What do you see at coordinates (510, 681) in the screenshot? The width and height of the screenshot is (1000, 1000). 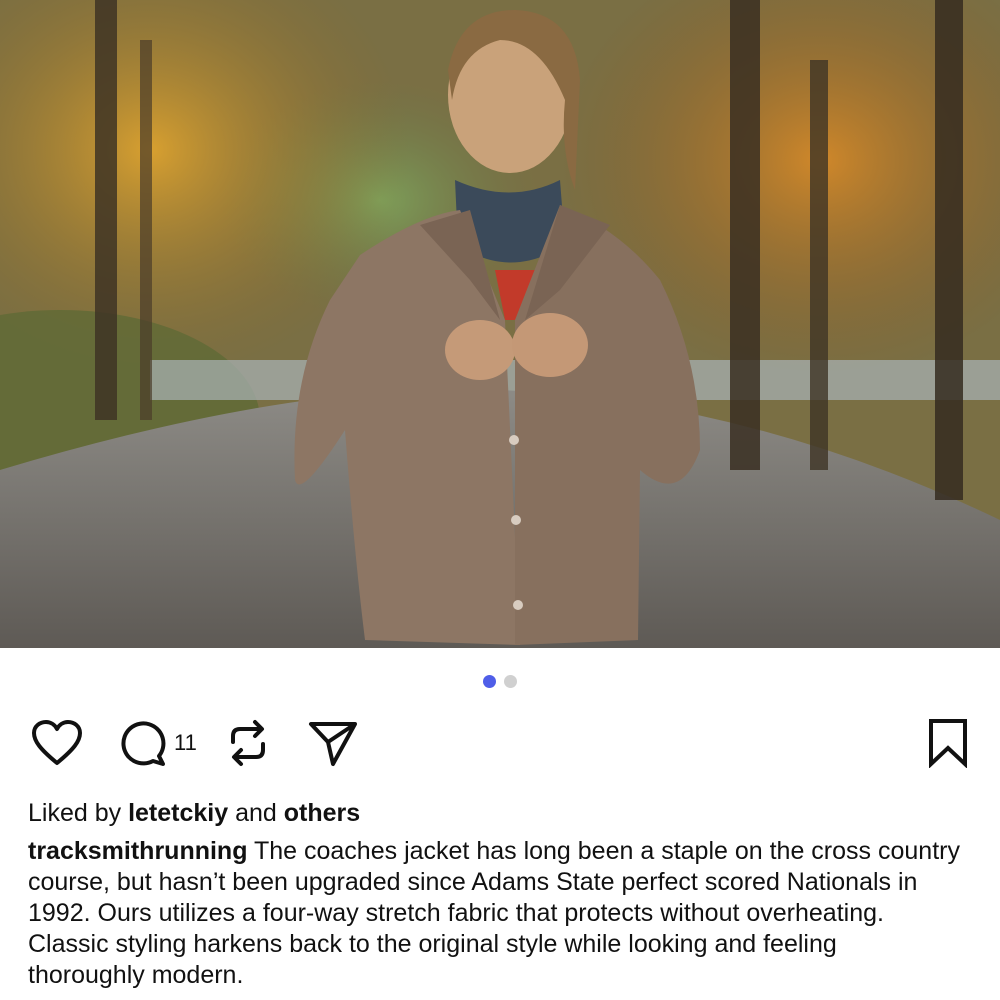 I see `carousel-dot` at bounding box center [510, 681].